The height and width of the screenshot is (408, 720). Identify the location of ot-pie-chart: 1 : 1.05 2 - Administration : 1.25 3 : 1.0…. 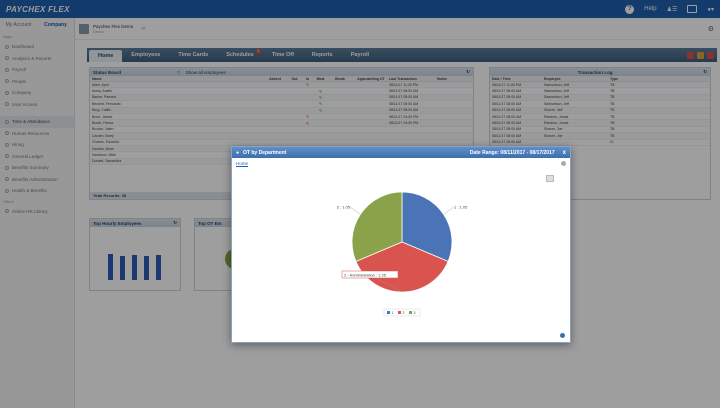
(402, 254).